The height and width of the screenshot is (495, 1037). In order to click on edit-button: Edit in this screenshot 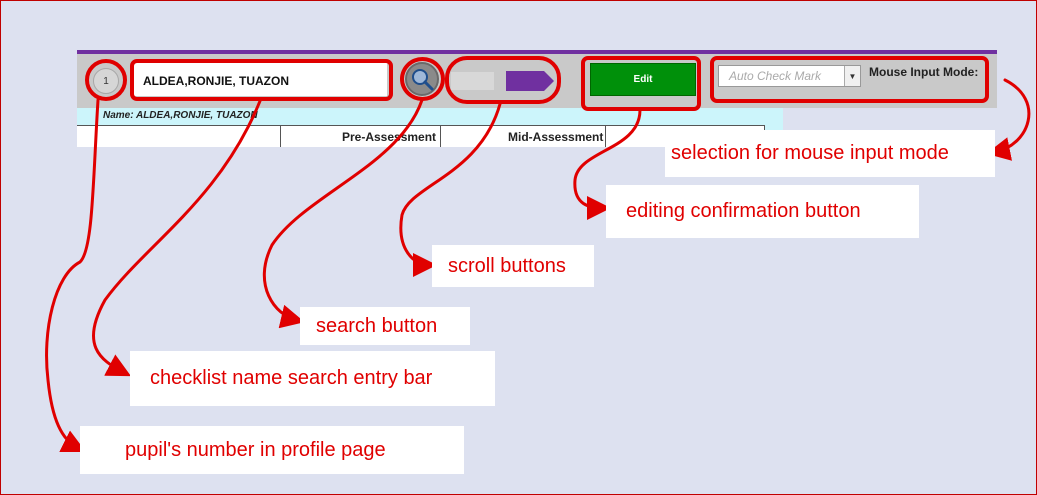, I will do `click(643, 79)`.